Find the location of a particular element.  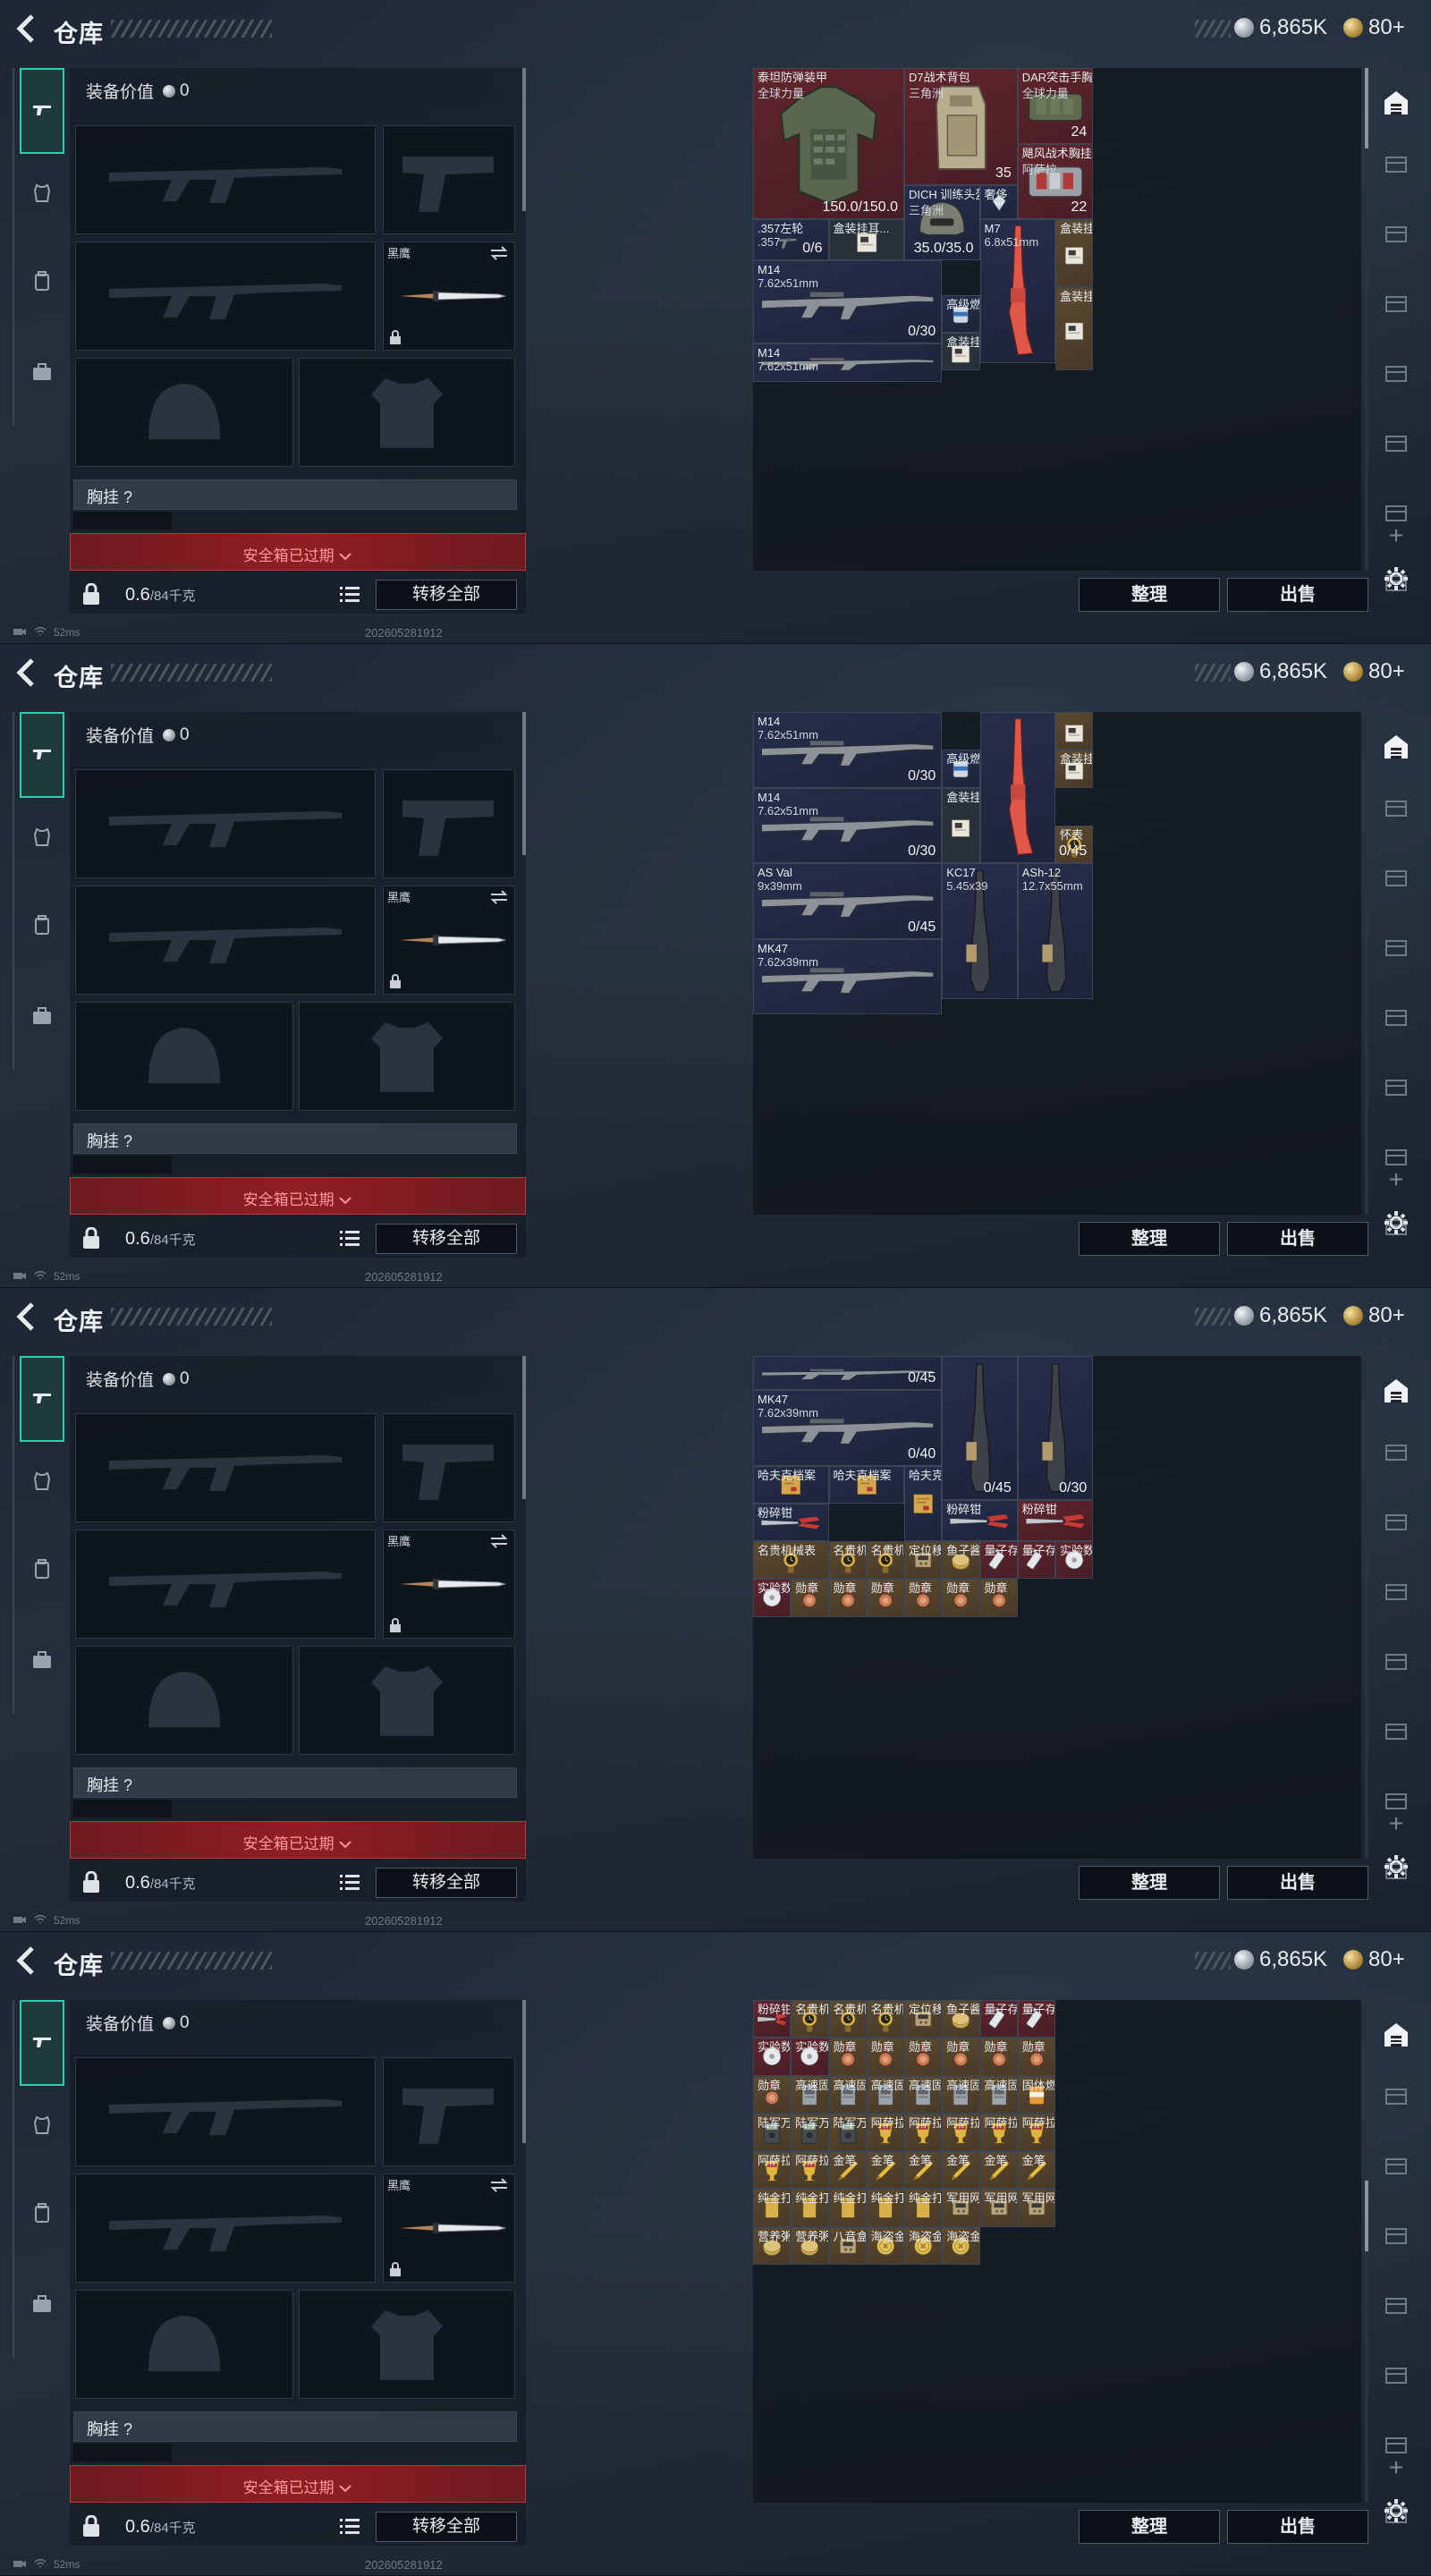

stash-item: 哈夫克档案 is located at coordinates (866, 1484).